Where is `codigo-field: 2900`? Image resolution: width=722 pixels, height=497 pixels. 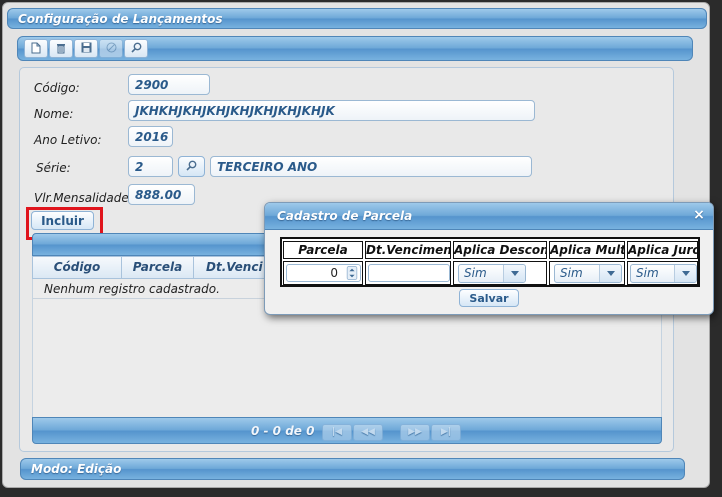 codigo-field: 2900 is located at coordinates (169, 84).